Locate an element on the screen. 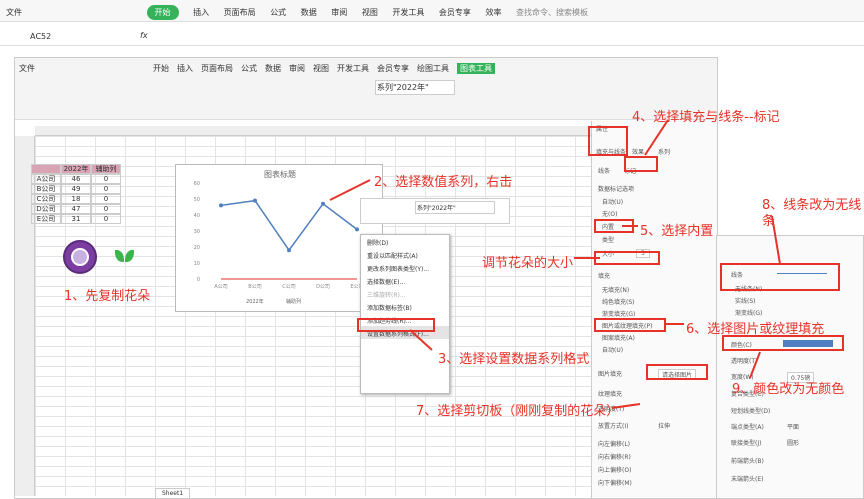  texture-label: 纹理填充 is located at coordinates (610, 394).